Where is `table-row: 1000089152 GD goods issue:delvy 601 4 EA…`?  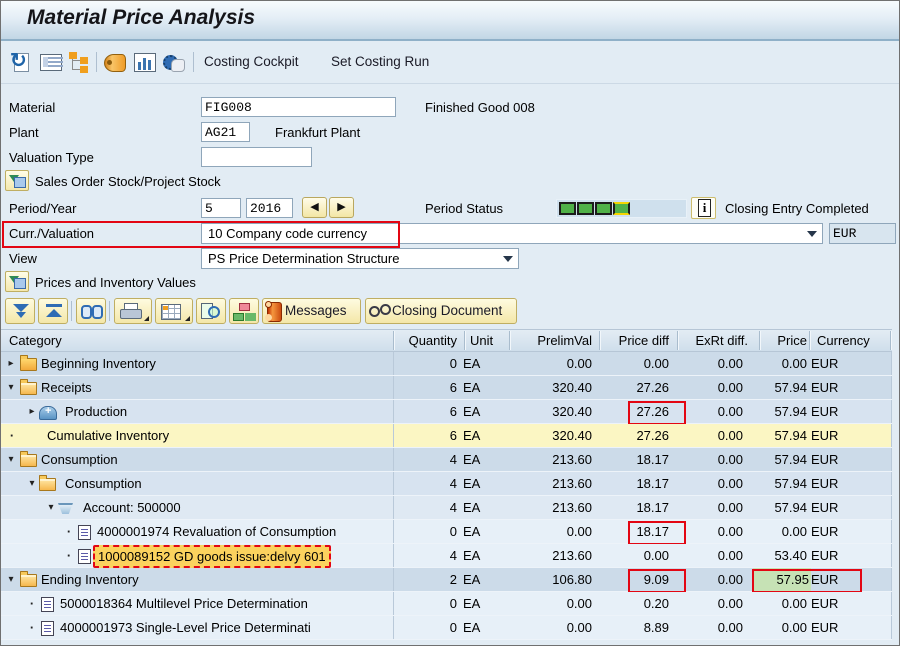 table-row: 1000089152 GD goods issue:delvy 601 4 EA… is located at coordinates (446, 556).